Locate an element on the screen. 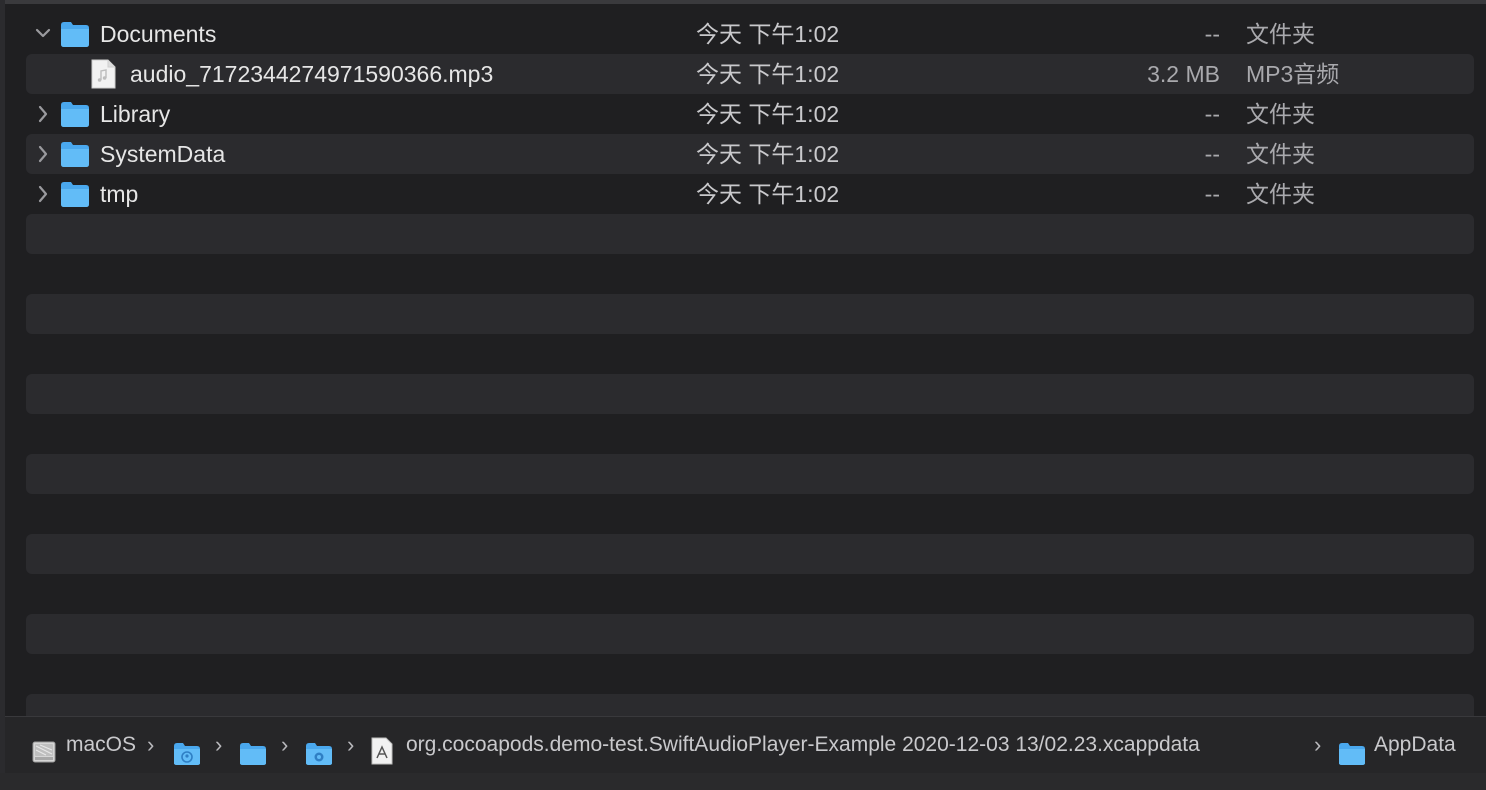 The height and width of the screenshot is (790, 1486). window-top-edge is located at coordinates (743, 2).